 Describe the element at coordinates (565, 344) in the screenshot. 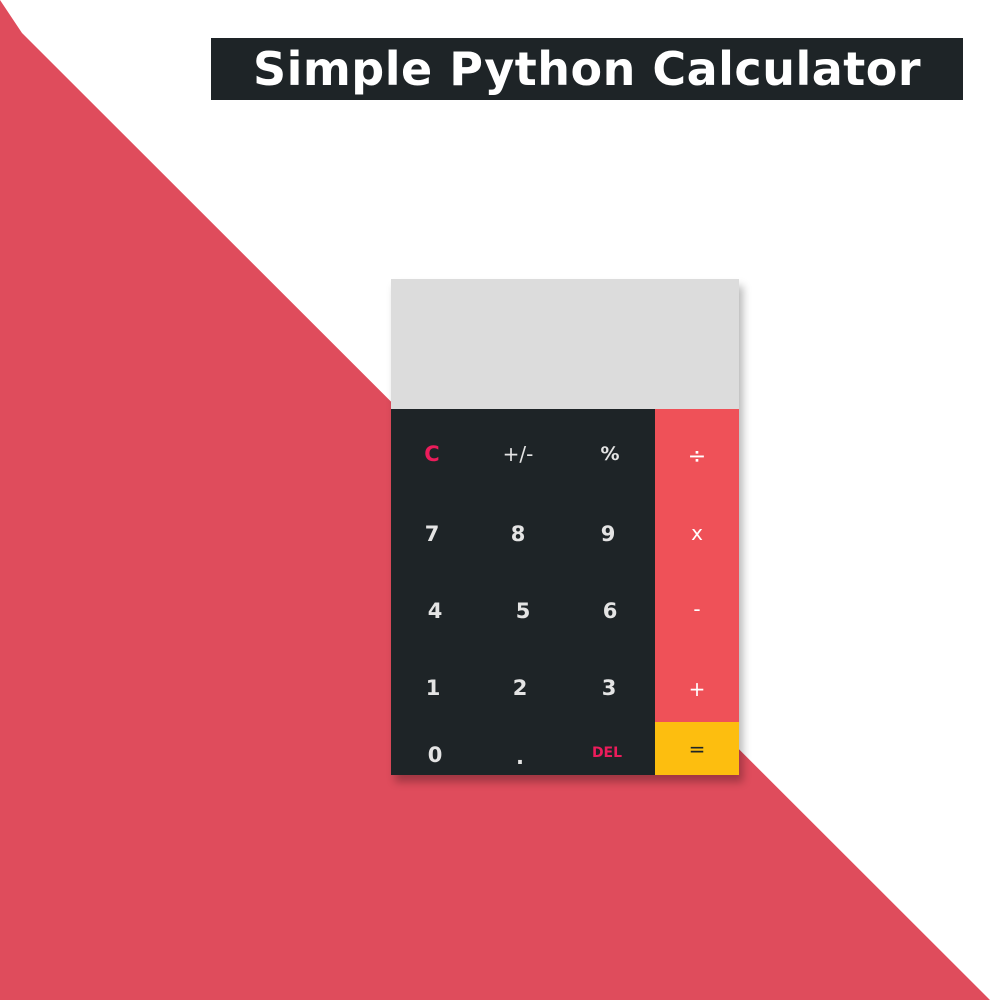

I see `calculator-display` at that location.